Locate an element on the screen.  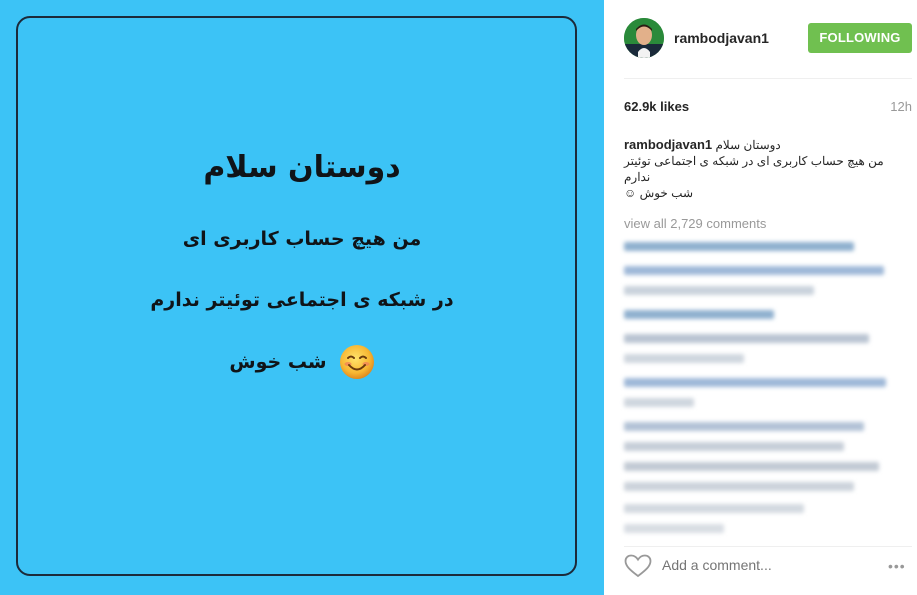
image-text-line-4-row: شب خوش is located at coordinates (302, 362).